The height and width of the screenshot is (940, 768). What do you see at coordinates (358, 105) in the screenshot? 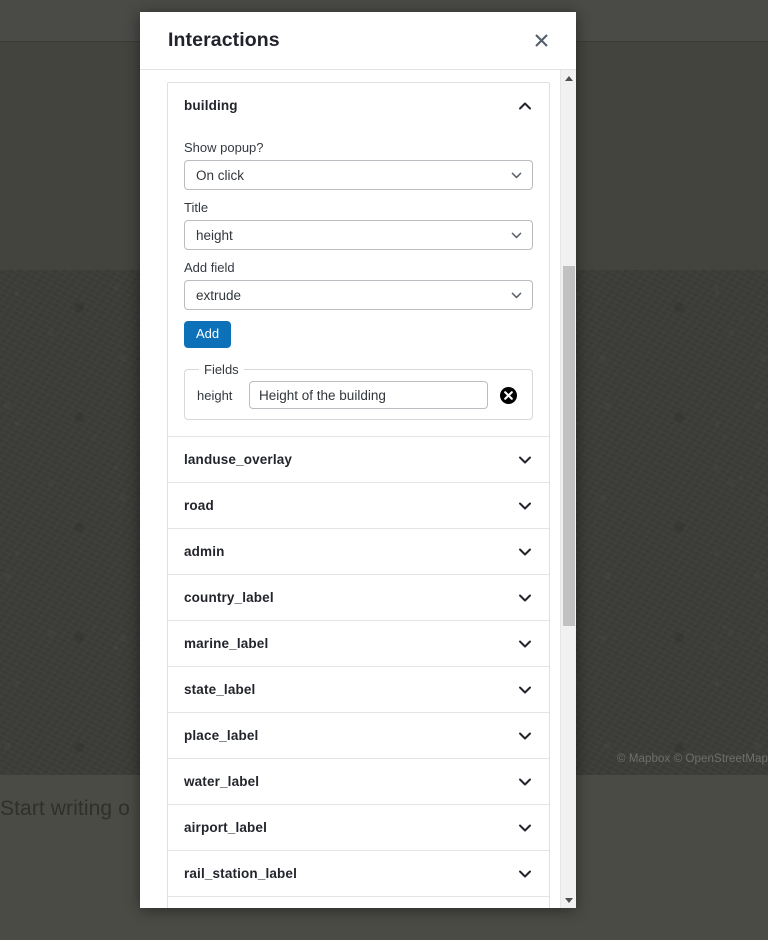
I see `accordion-header-building: building` at bounding box center [358, 105].